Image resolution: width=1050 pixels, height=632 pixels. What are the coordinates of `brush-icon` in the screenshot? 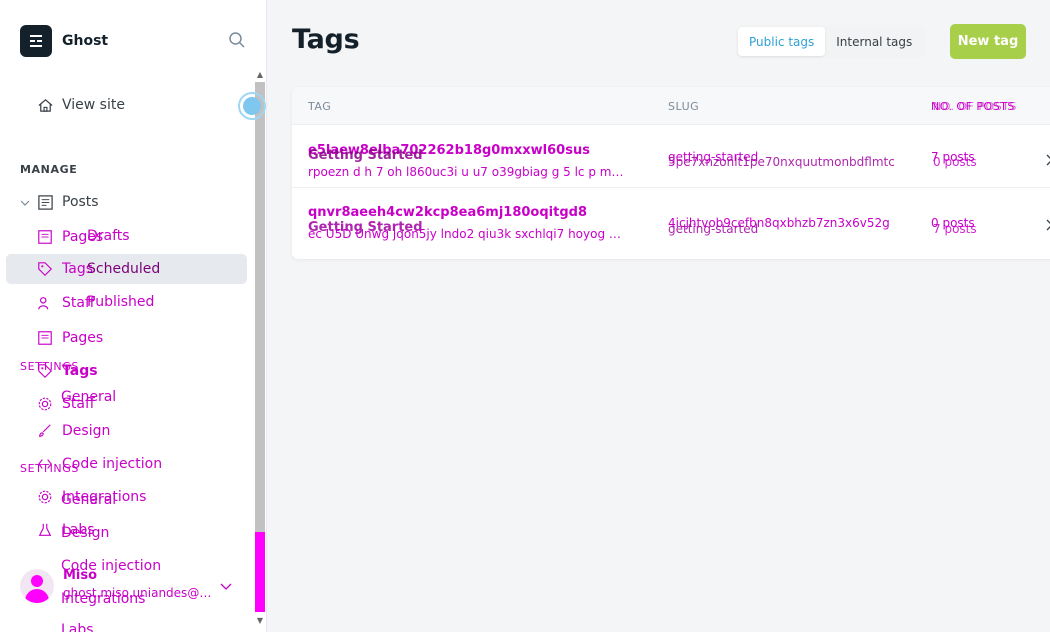 It's located at (45, 431).